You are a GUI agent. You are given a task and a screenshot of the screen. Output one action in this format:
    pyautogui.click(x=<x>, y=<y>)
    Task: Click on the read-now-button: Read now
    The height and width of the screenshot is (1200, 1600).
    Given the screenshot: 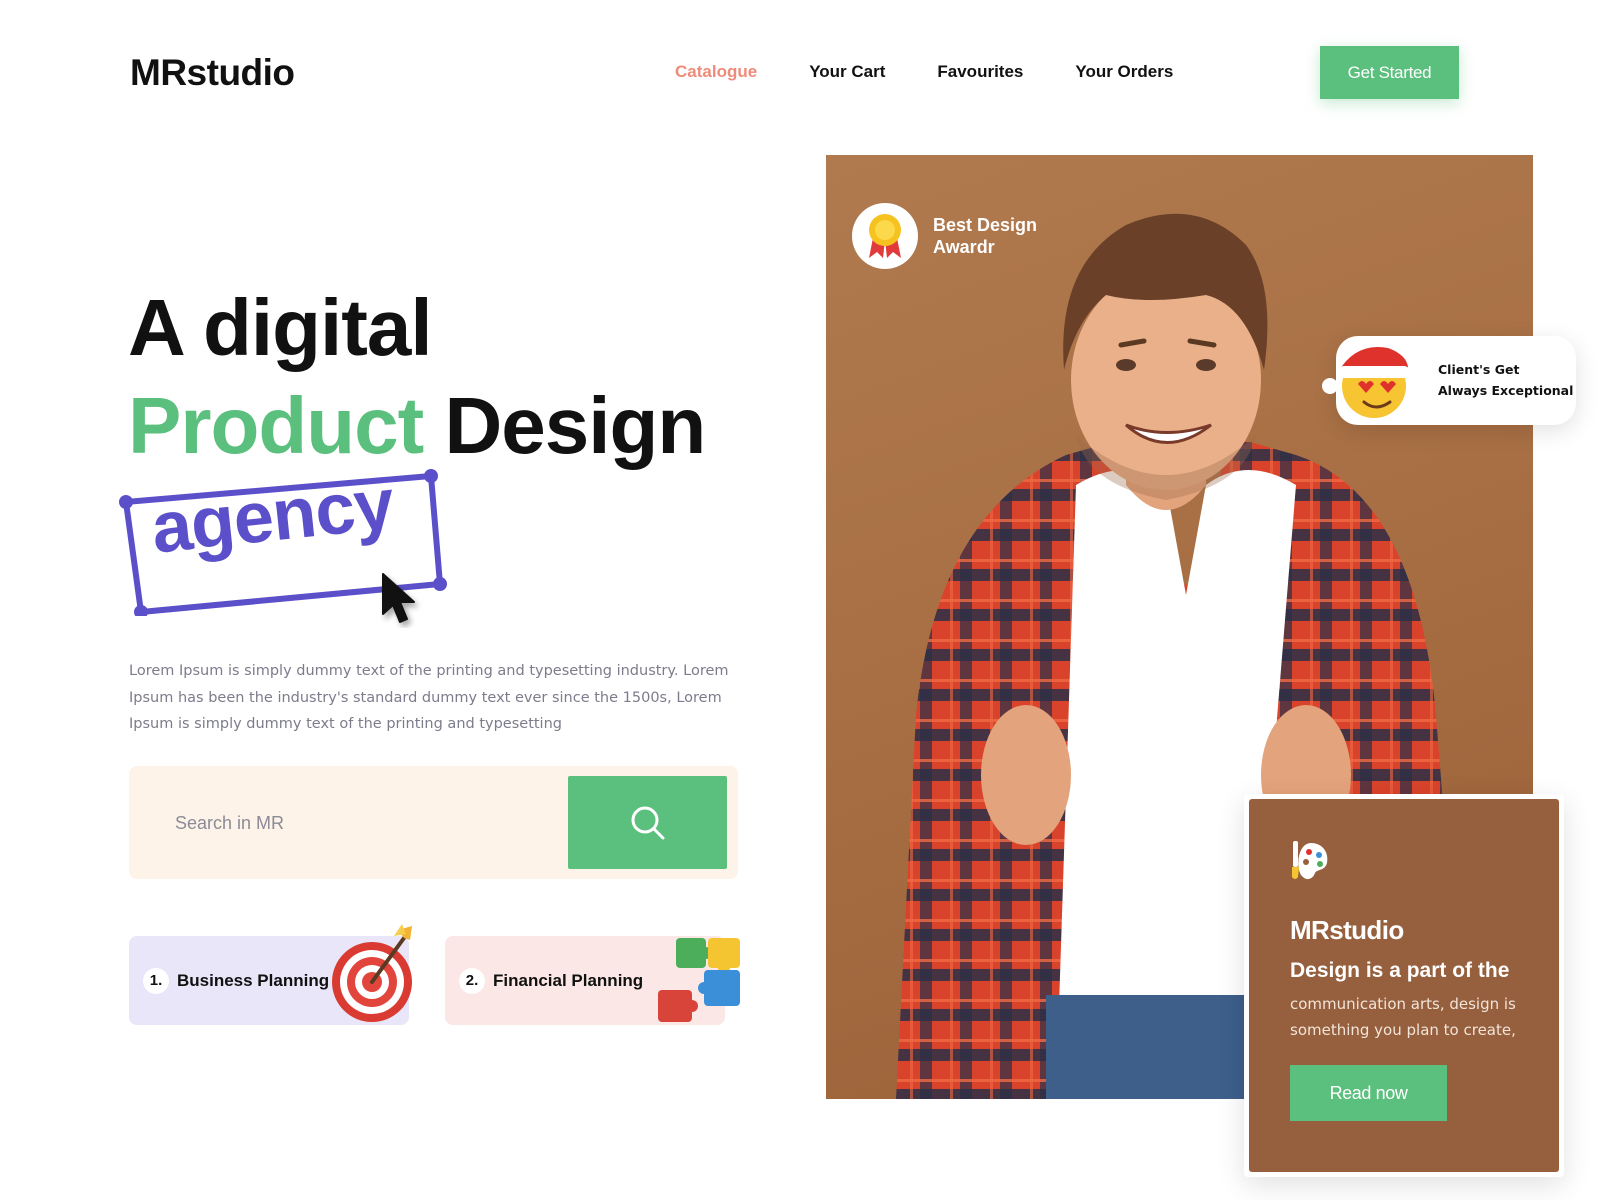 What is the action you would take?
    pyautogui.click(x=1368, y=1093)
    